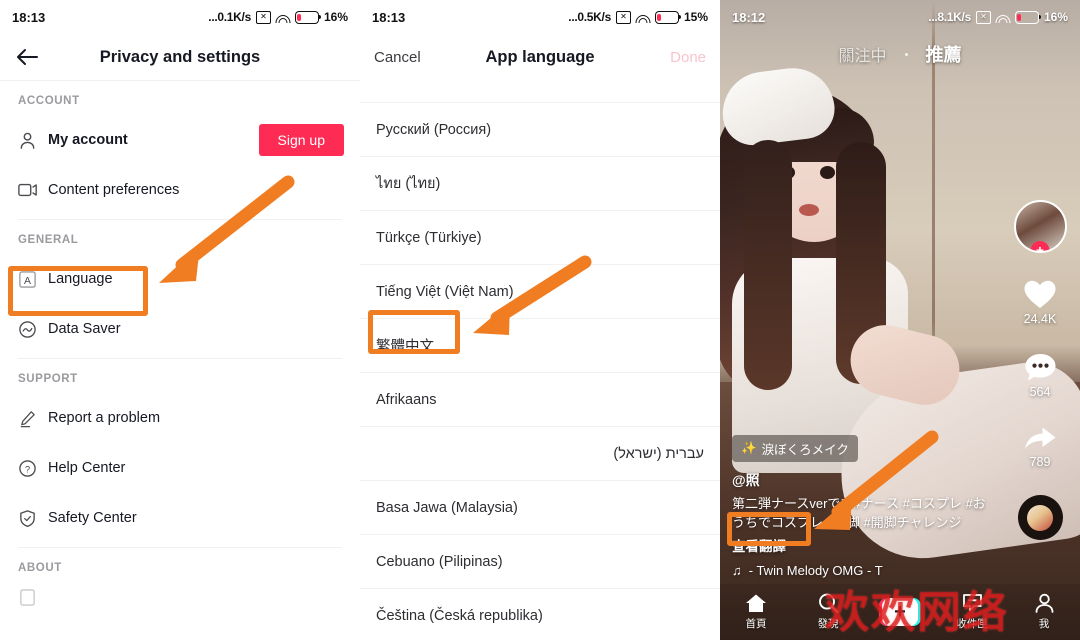 This screenshot has width=1080, height=640. I want to click on question-circle-icon: ?, so click(33, 468).